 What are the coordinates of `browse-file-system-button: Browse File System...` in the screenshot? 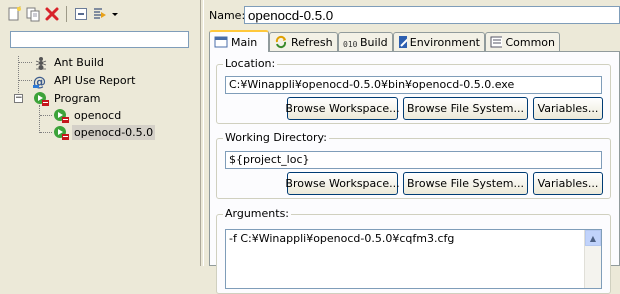 It's located at (465, 108).